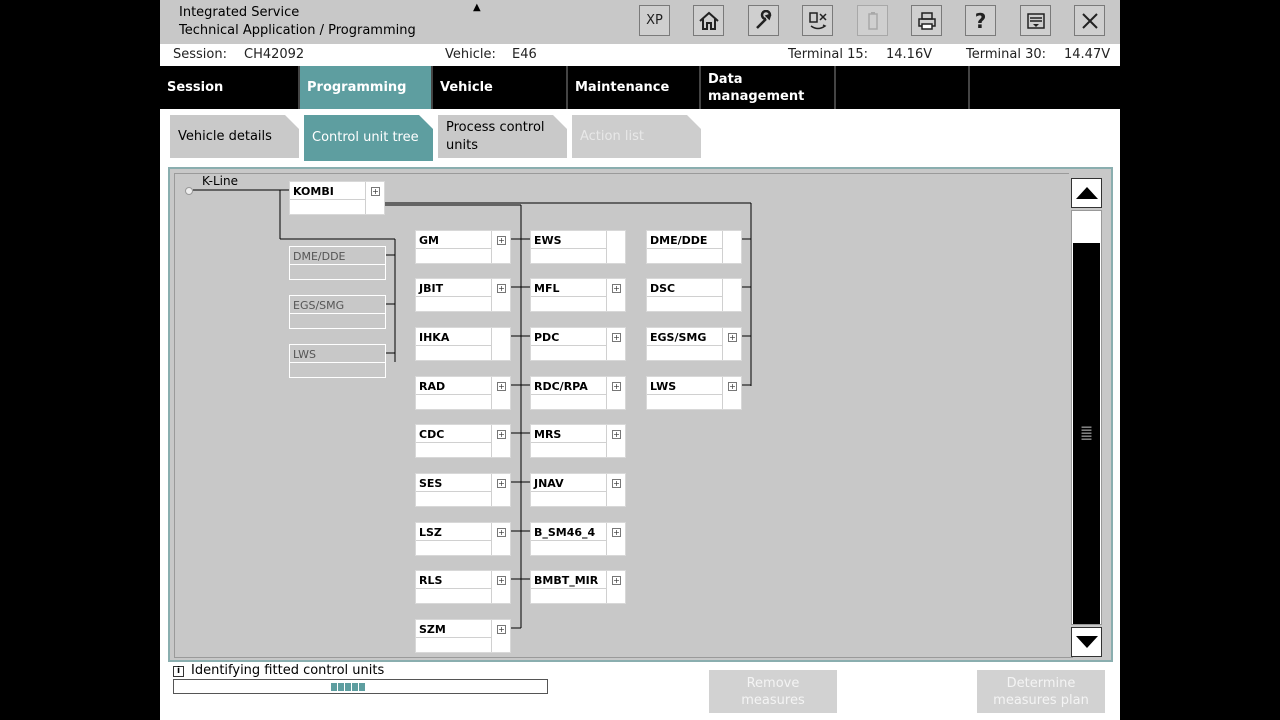 The height and width of the screenshot is (720, 1280). Describe the element at coordinates (678, 337) in the screenshot. I see `ecu-node-label: EGS/SMG` at that location.